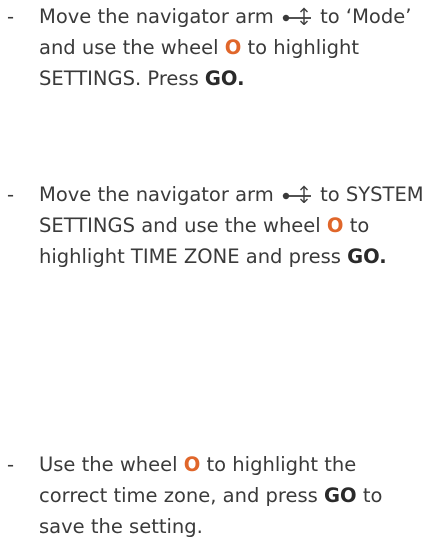  What do you see at coordinates (210, 526) in the screenshot?
I see `text-line: save the setting.` at bounding box center [210, 526].